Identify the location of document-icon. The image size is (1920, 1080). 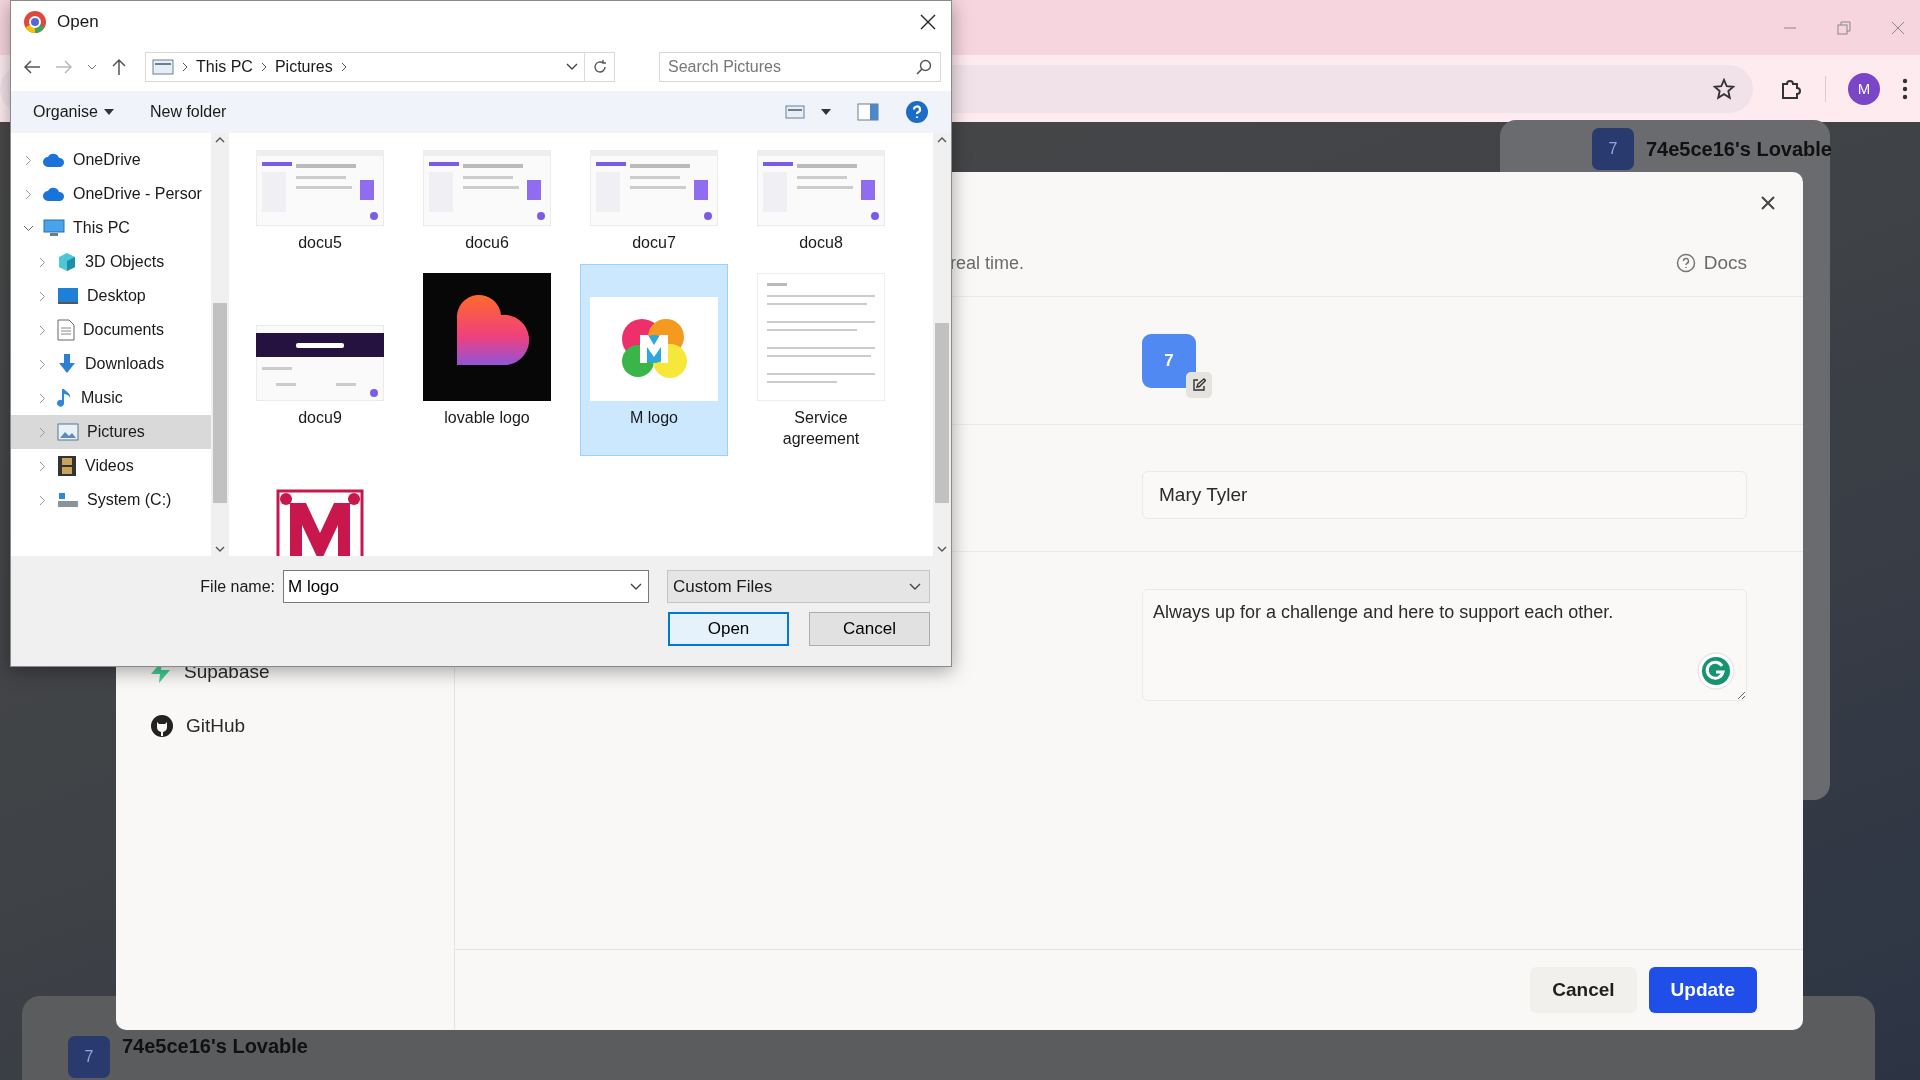
(66, 330).